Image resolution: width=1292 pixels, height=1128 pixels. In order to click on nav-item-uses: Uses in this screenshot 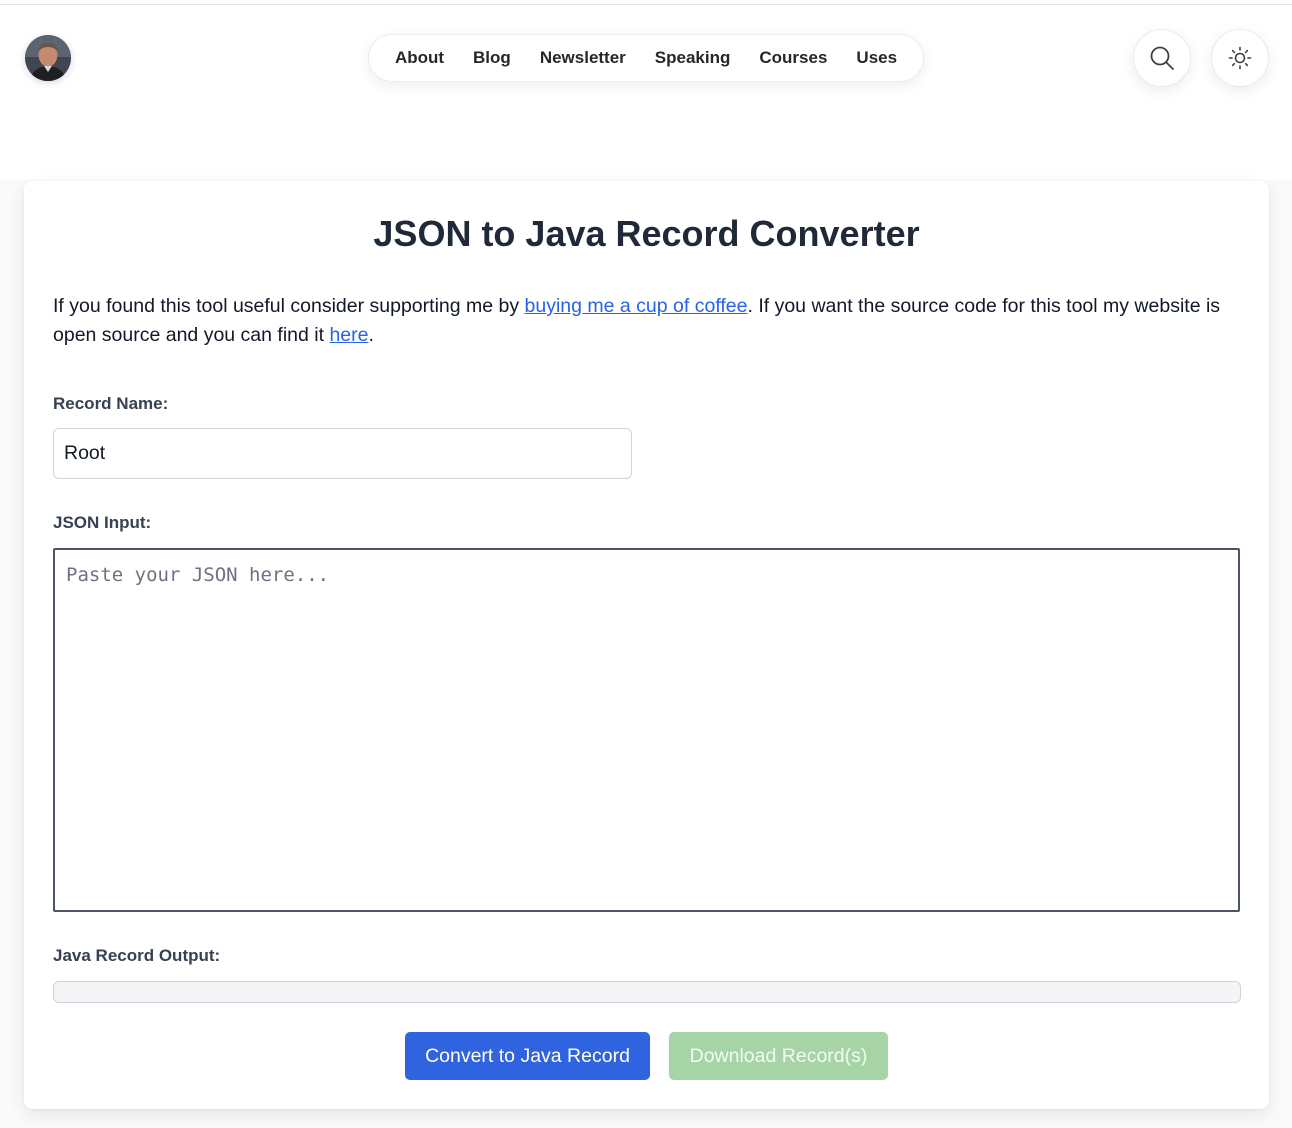, I will do `click(876, 58)`.